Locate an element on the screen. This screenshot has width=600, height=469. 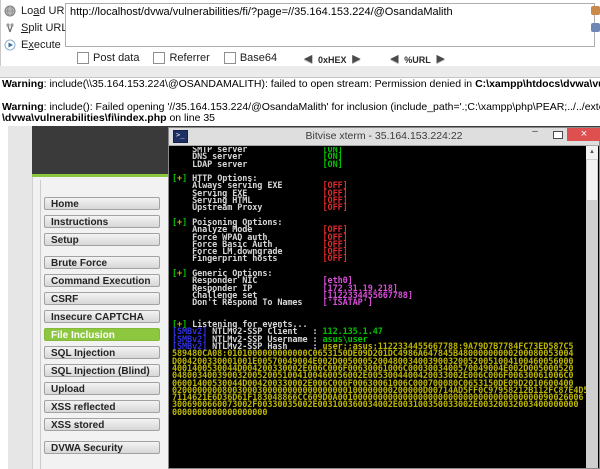
base64-checkbox: Base64 is located at coordinates (250, 58).